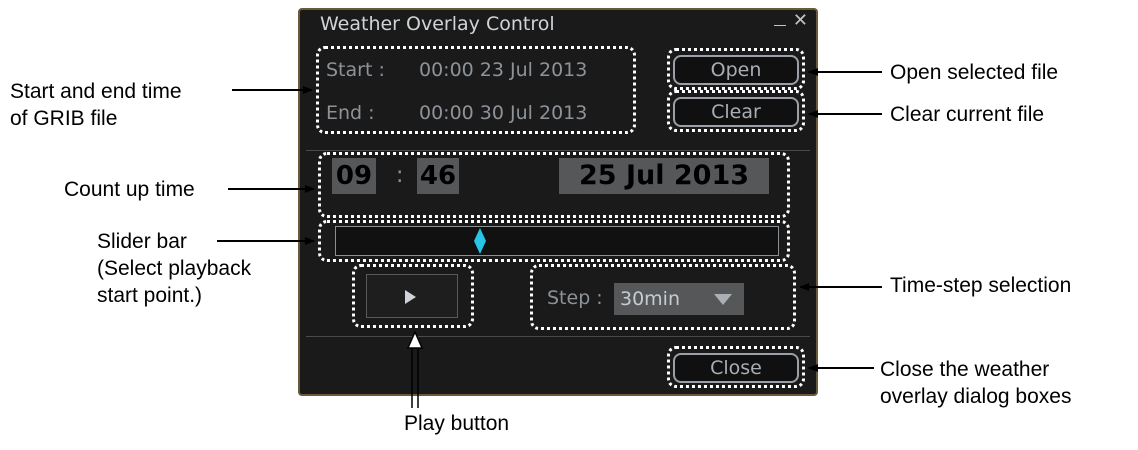  What do you see at coordinates (415, 369) in the screenshot?
I see `arrow-play` at bounding box center [415, 369].